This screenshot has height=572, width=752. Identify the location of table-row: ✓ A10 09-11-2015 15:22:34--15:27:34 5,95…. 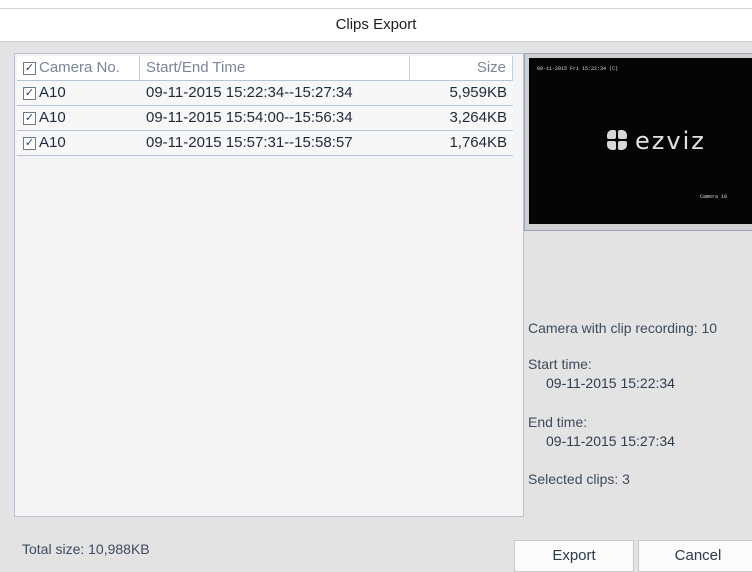
(265, 93).